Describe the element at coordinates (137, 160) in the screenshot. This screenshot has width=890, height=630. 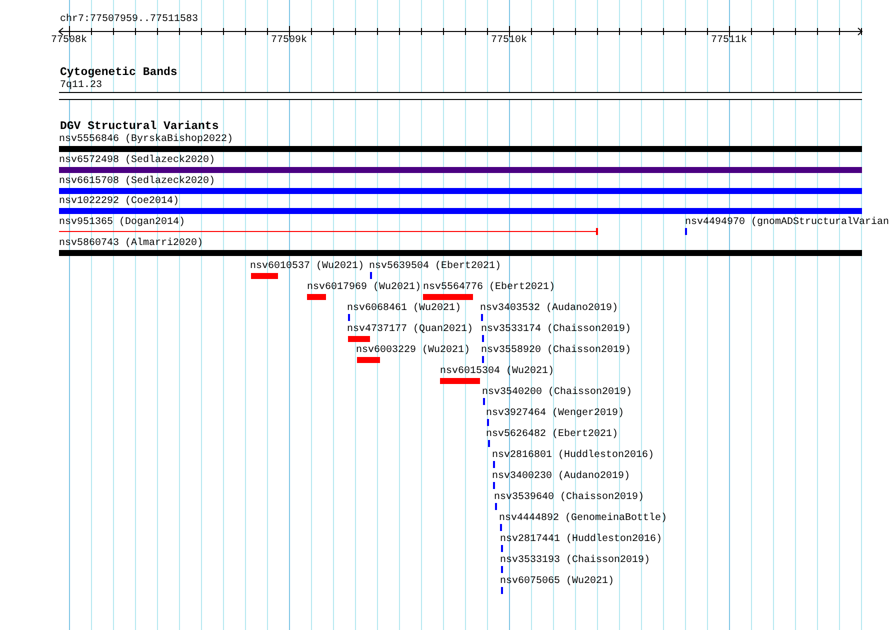
I see `variant-label: nsv6572498 (Sedlazeck2020)` at that location.